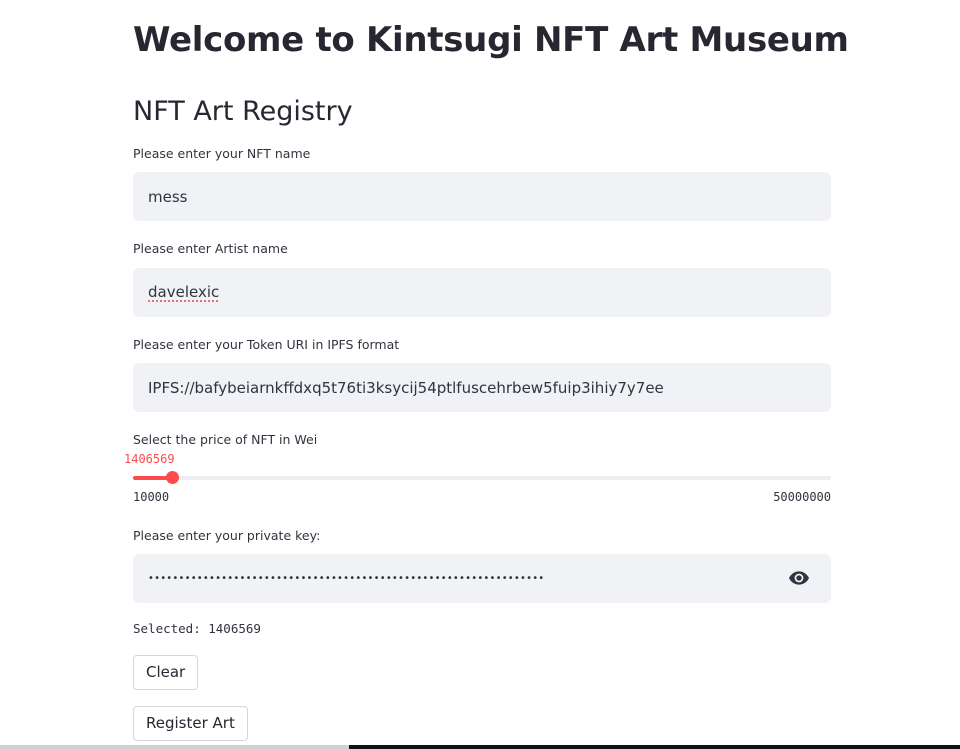 This screenshot has width=960, height=749. Describe the element at coordinates (491, 40) in the screenshot. I see `page-title: Welcome to Kintsugi NFT Art Museum` at that location.